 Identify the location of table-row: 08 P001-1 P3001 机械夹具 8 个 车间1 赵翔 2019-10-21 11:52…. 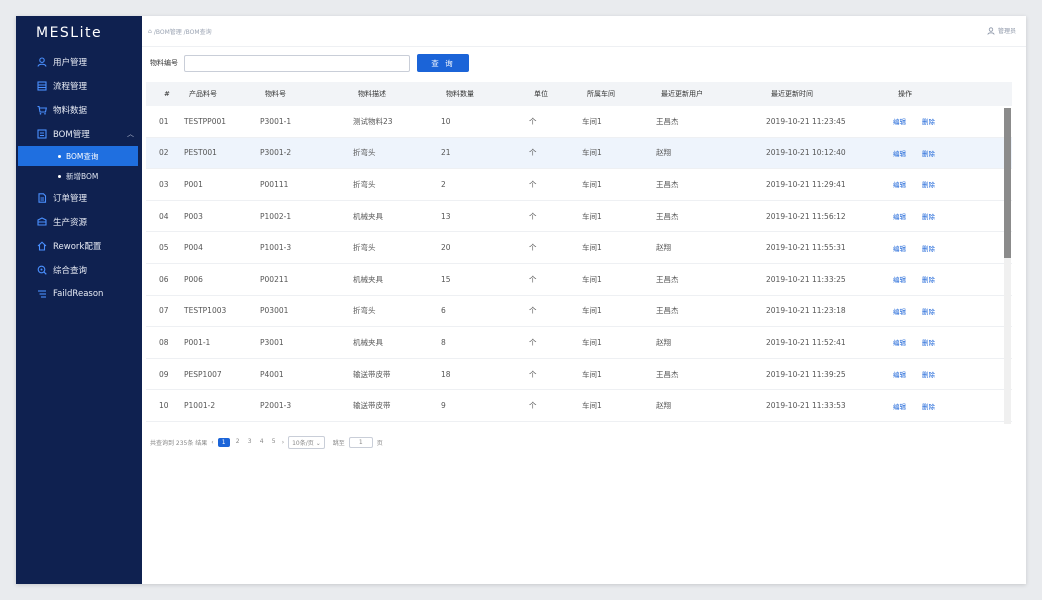
(579, 343).